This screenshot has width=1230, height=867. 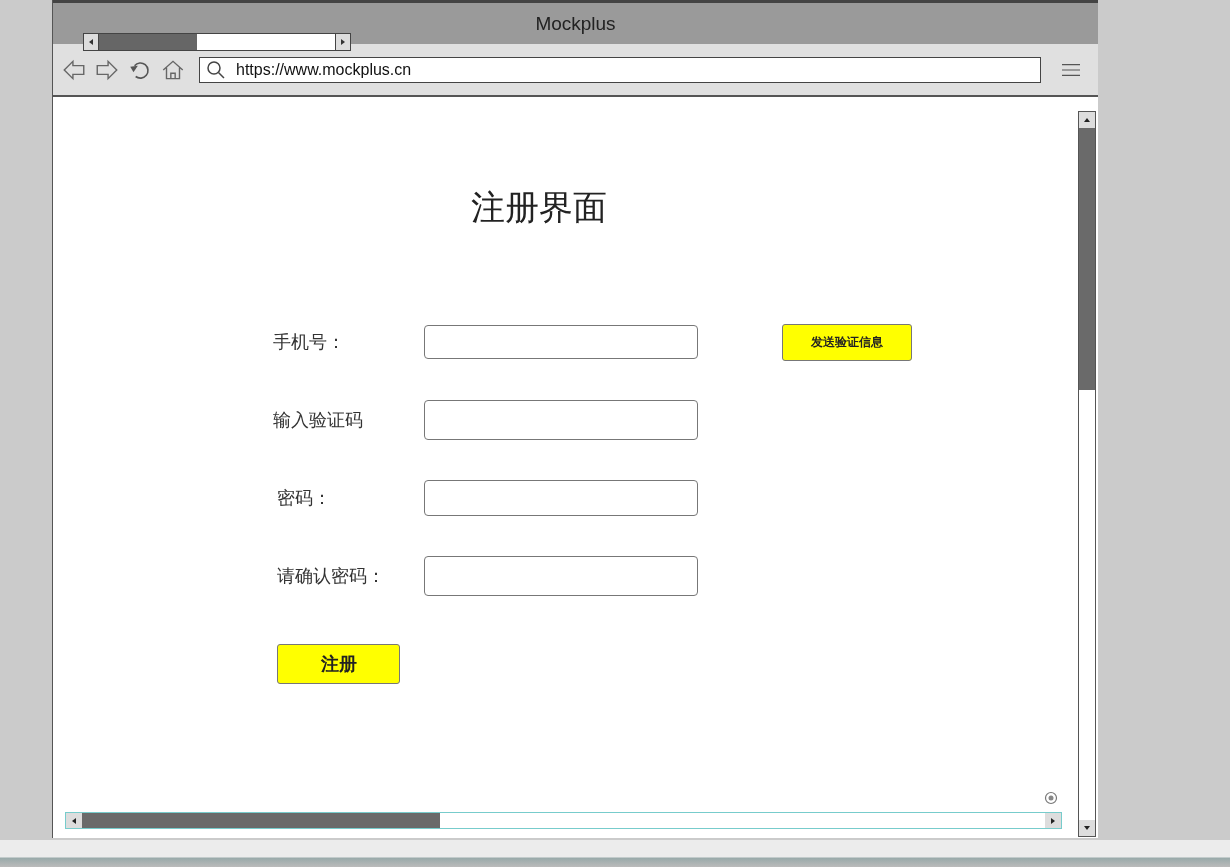 What do you see at coordinates (847, 342) in the screenshot?
I see `send-code-button: 发送验证信息` at bounding box center [847, 342].